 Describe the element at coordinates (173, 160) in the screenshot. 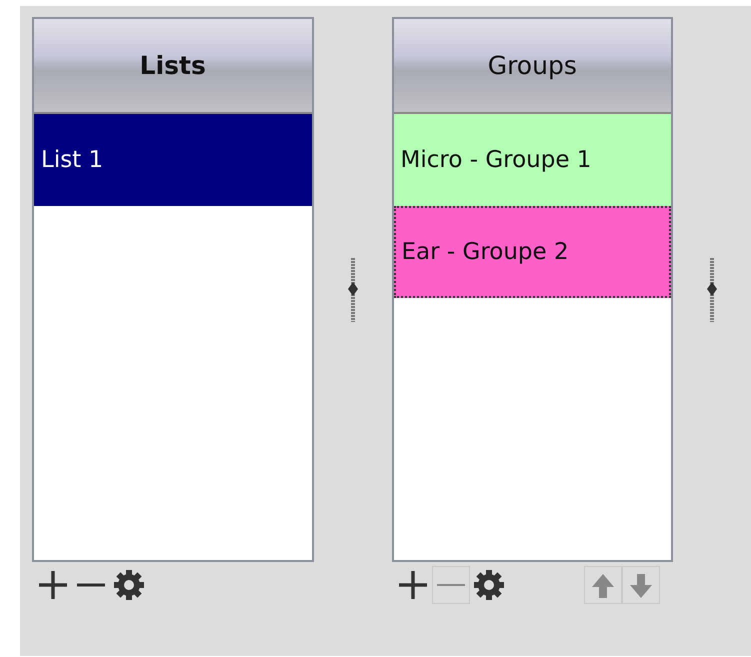

I see `list-item: List 1` at that location.